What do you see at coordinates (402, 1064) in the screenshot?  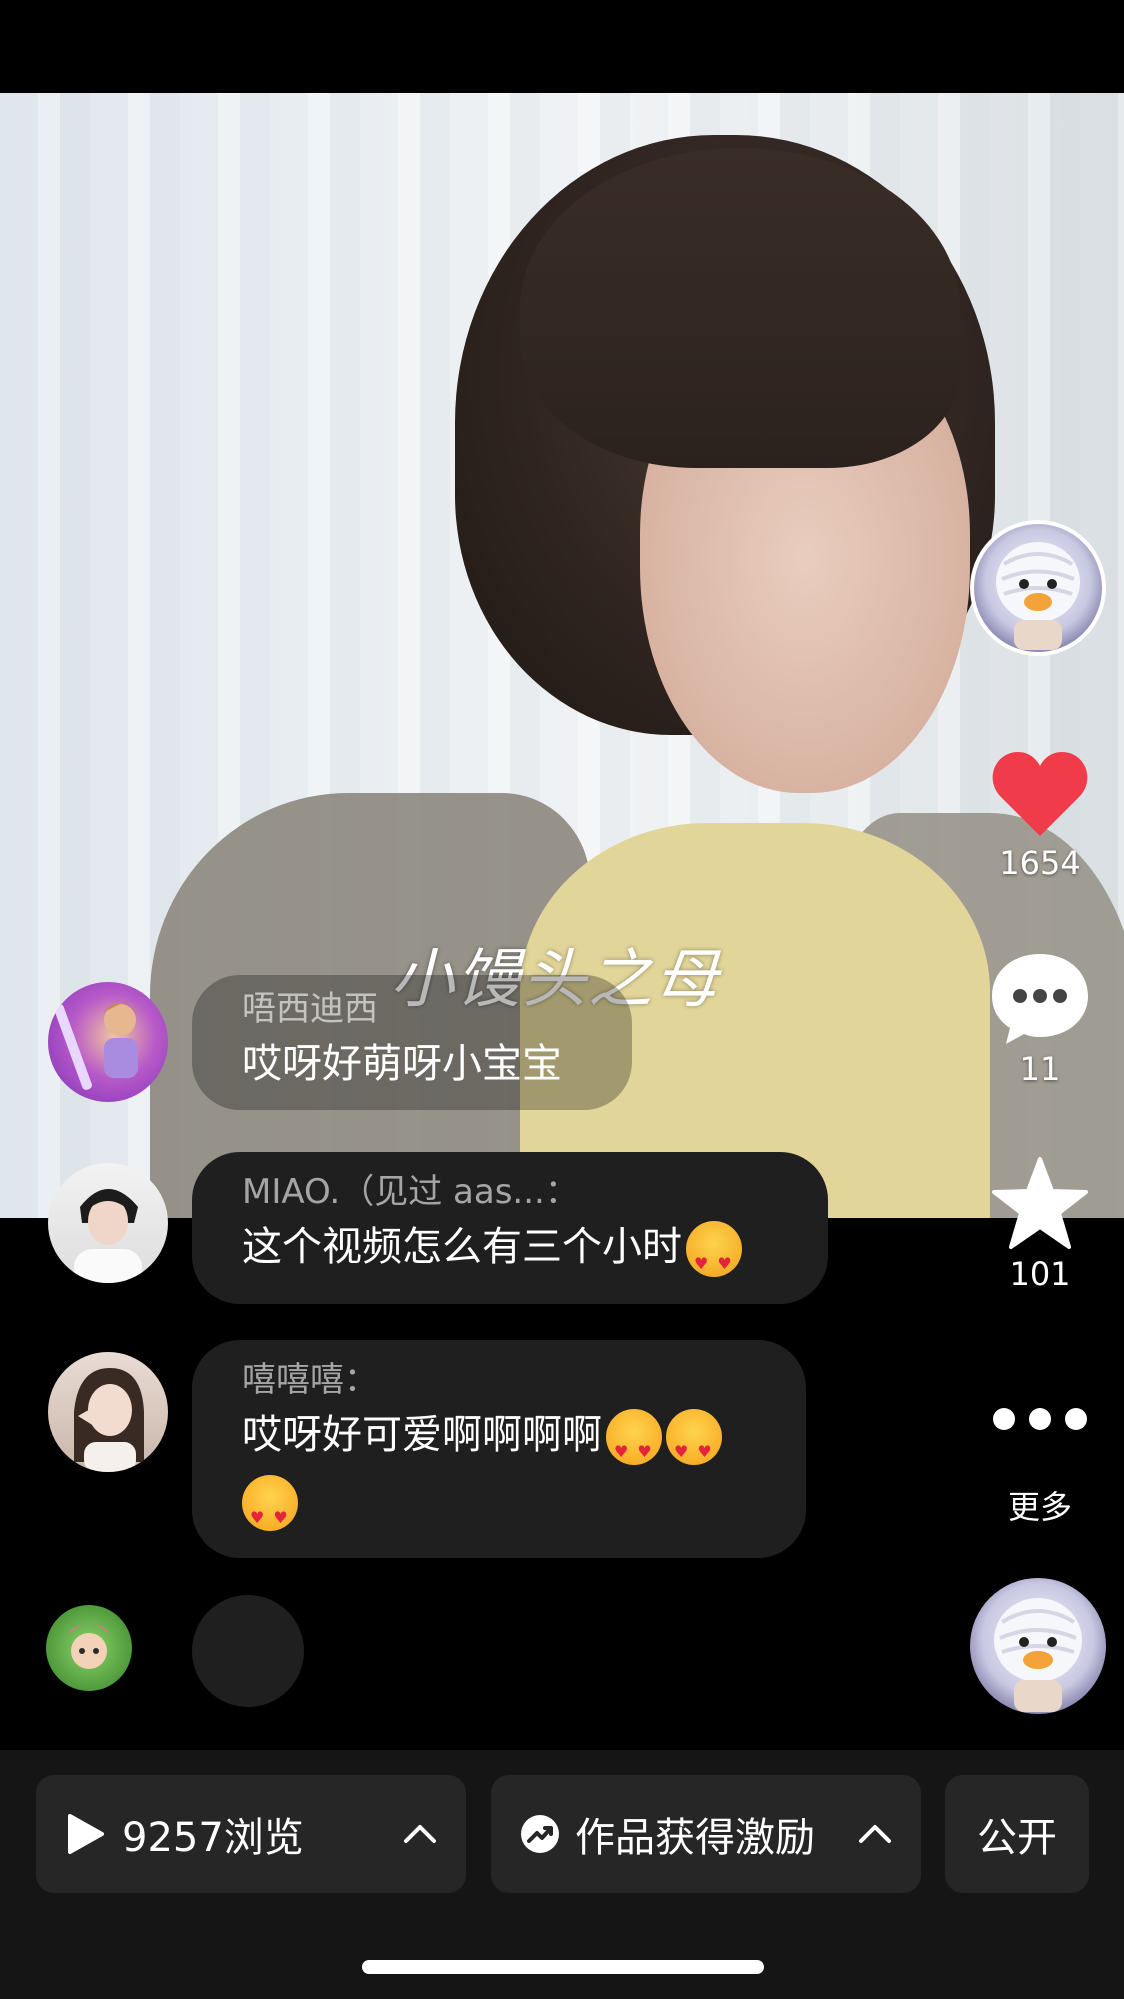 I see `comment-text: 哎呀好萌呀小宝宝` at bounding box center [402, 1064].